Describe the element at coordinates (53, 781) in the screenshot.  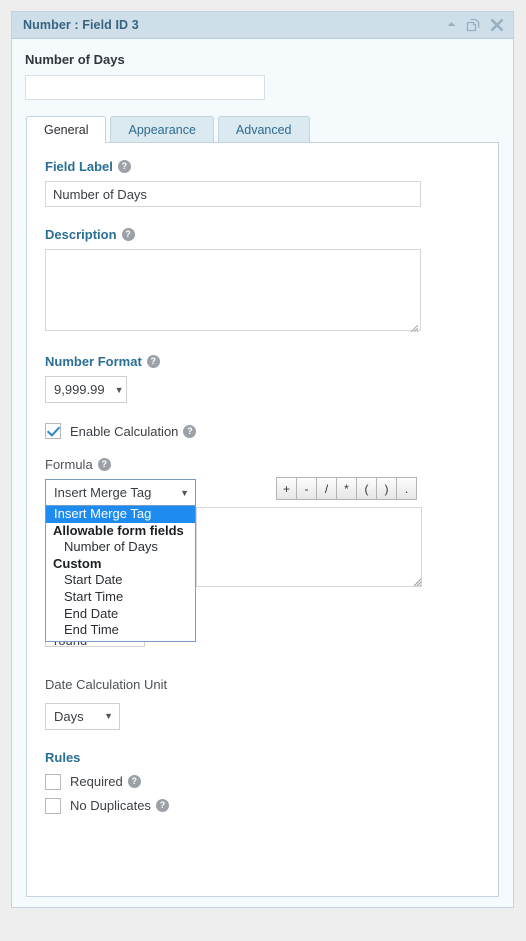
I see `required-checkbox` at that location.